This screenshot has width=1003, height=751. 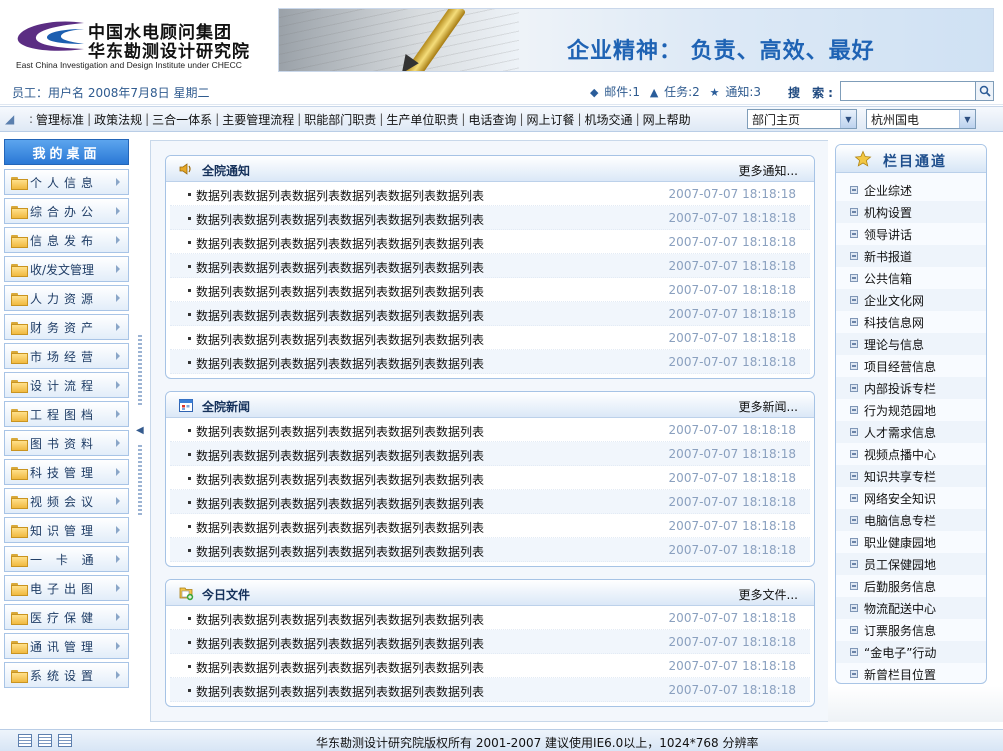 What do you see at coordinates (65, 740) in the screenshot?
I see `grid-view-icon` at bounding box center [65, 740].